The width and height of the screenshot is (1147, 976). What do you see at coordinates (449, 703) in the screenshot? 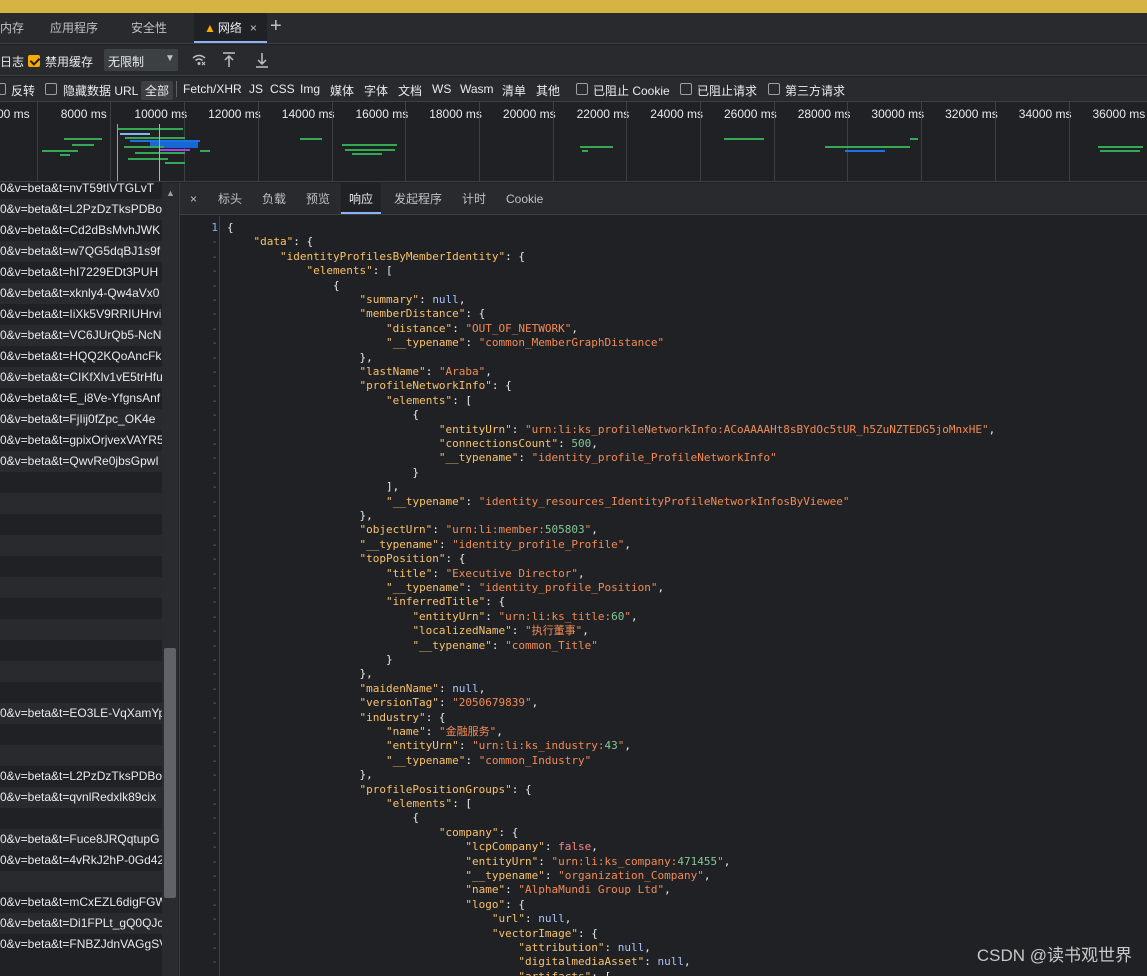
I see `code-text: "versionTag": "2050679839",` at bounding box center [449, 703].